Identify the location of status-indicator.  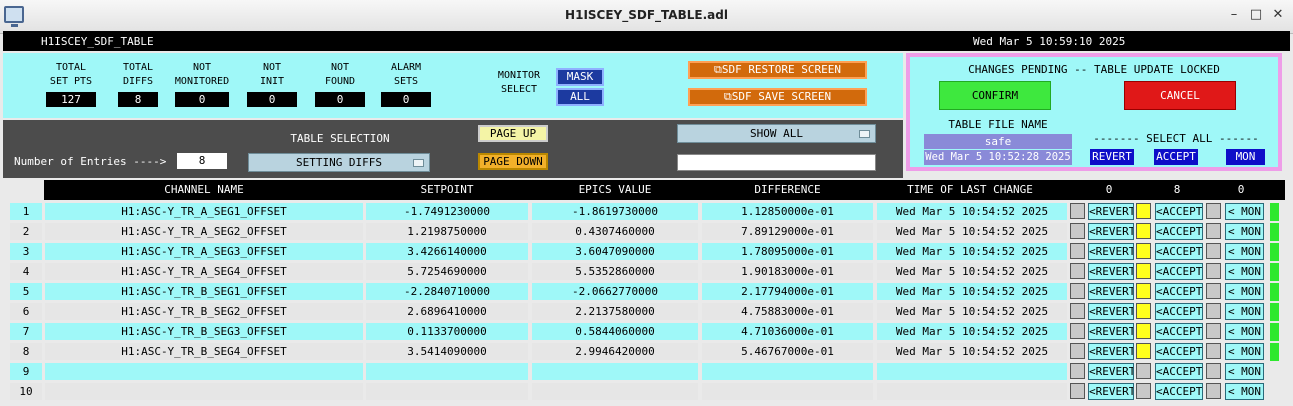
(1274, 252).